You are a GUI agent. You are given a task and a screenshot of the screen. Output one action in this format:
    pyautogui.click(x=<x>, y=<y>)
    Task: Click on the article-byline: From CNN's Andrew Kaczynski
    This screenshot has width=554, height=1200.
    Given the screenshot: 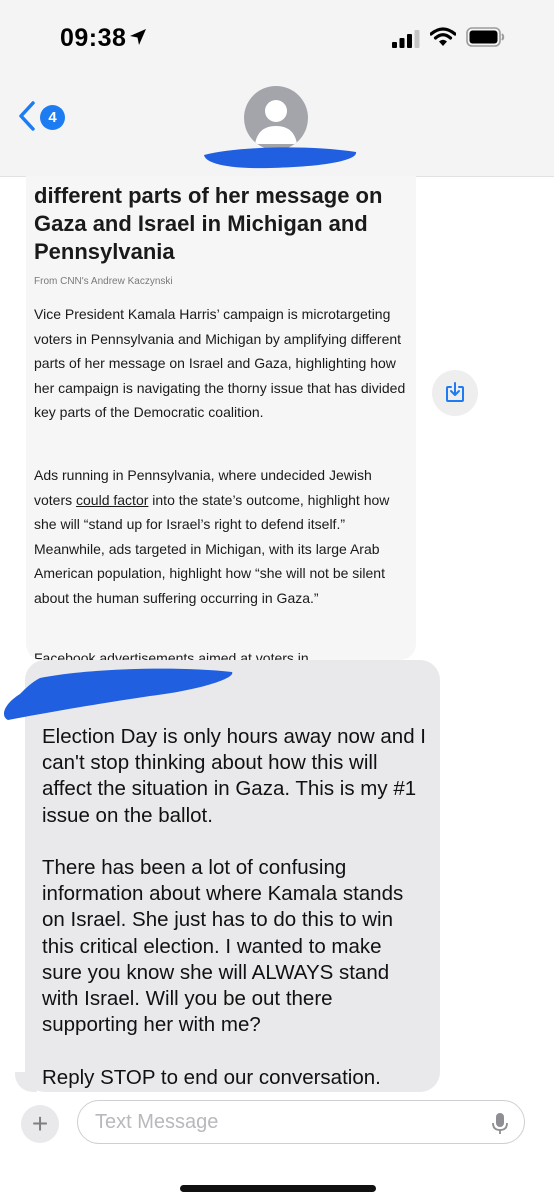 What is the action you would take?
    pyautogui.click(x=103, y=281)
    